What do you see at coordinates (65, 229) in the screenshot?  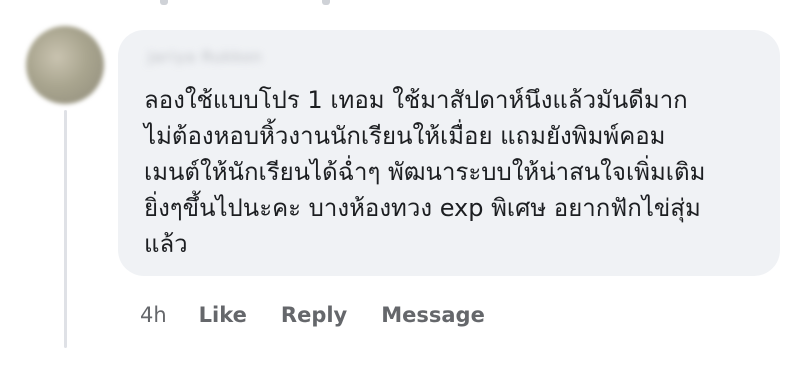 I see `thread-connector-line` at bounding box center [65, 229].